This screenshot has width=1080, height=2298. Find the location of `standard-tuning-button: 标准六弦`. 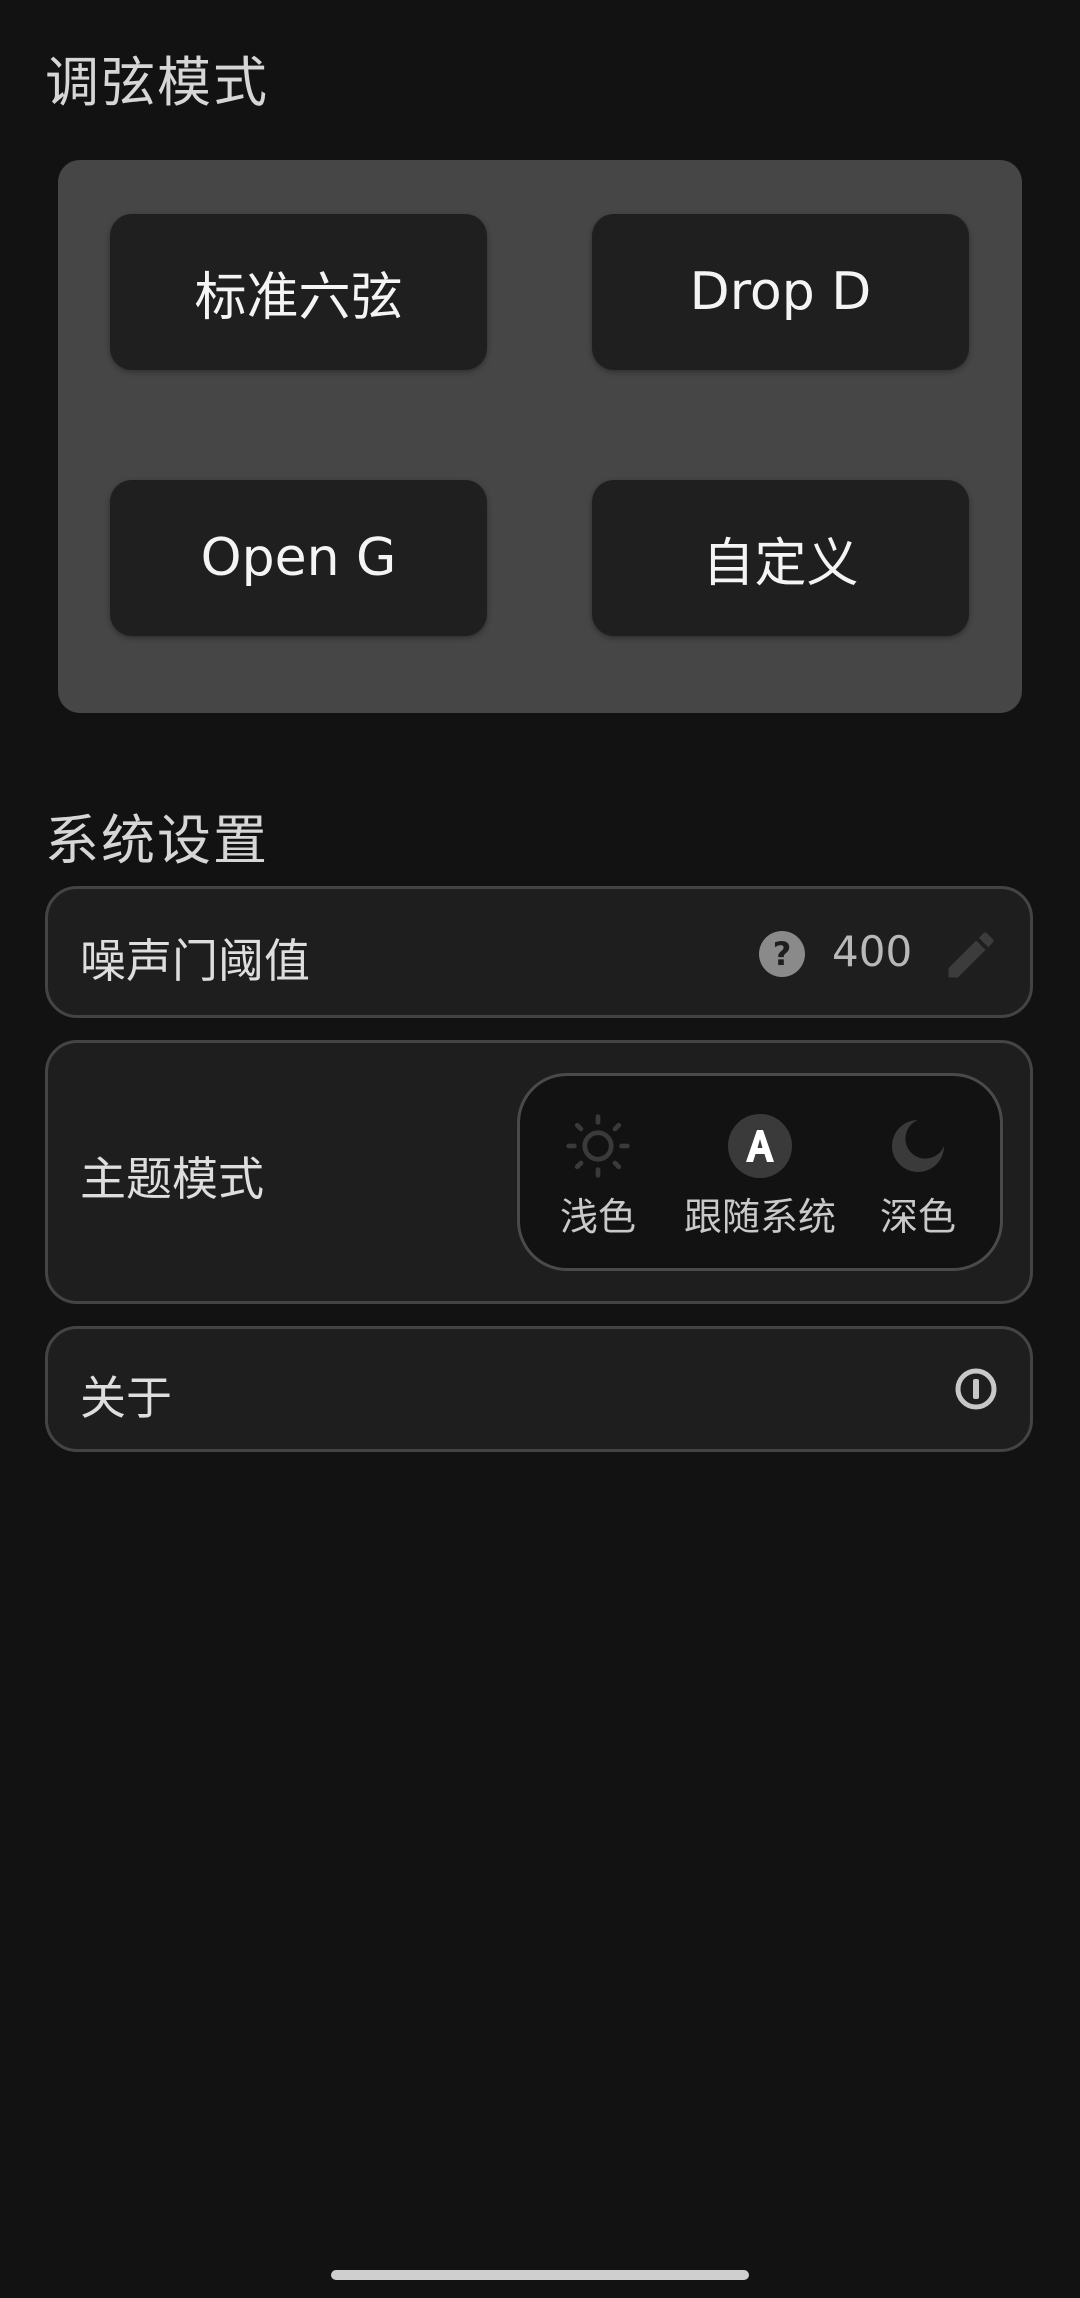

standard-tuning-button: 标准六弦 is located at coordinates (298, 292).